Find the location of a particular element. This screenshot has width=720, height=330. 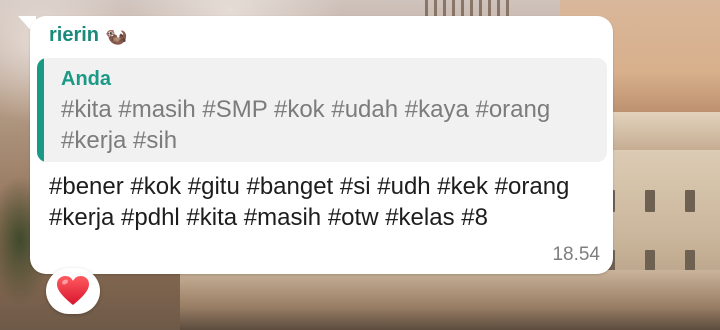

sender-name-text: rierin is located at coordinates (74, 35).